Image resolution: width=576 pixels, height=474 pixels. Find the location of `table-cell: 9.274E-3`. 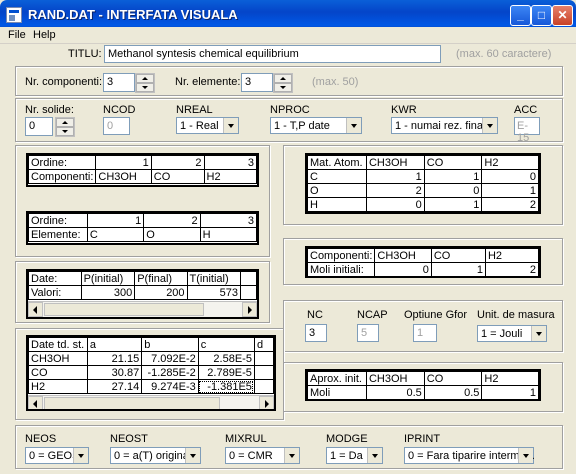

table-cell: 9.274E-3 is located at coordinates (170, 386).